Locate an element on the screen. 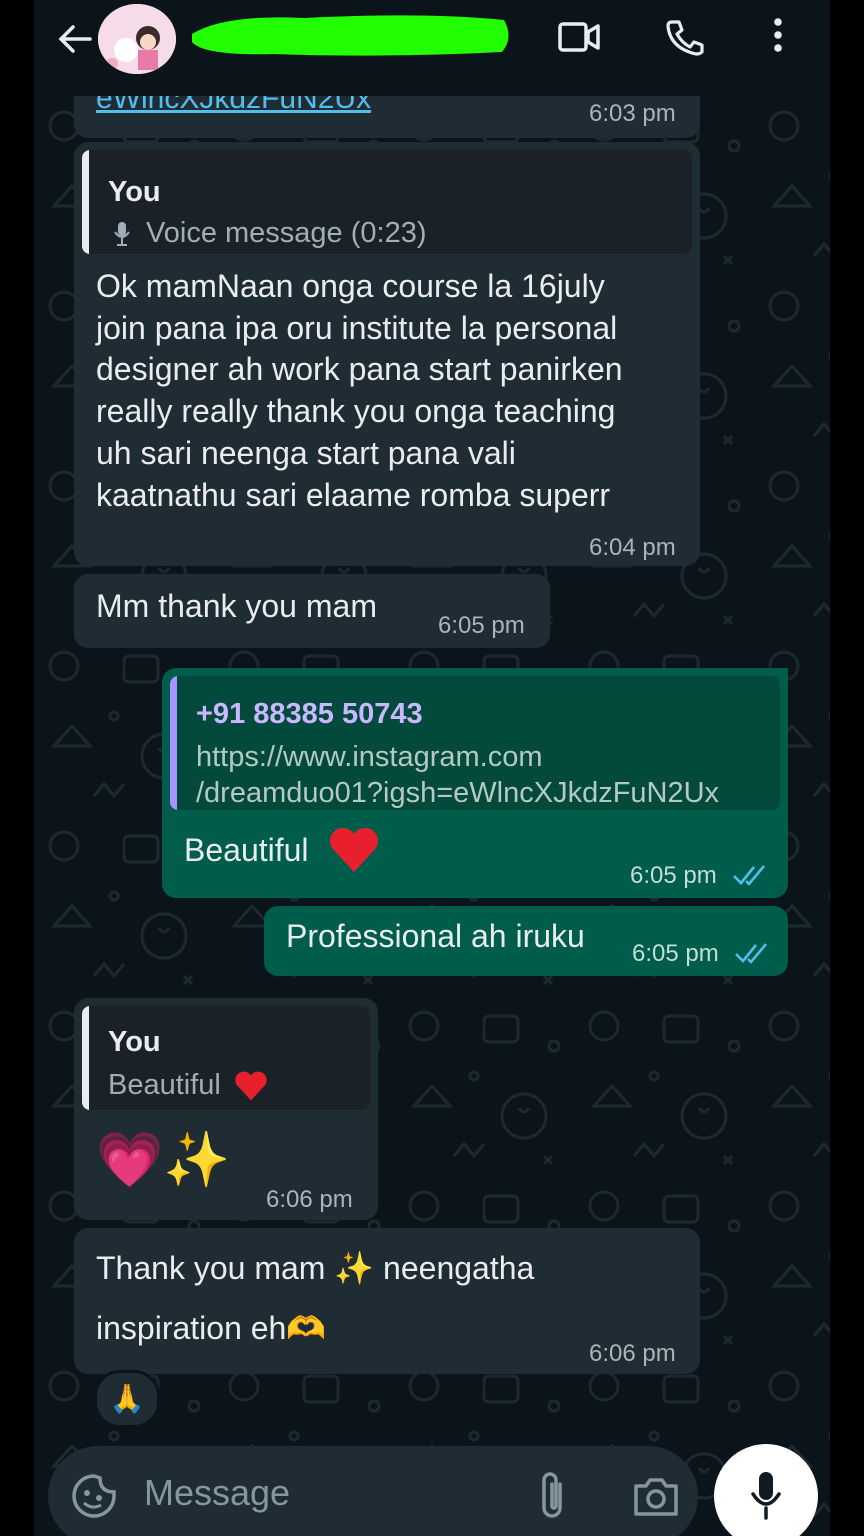 The width and height of the screenshot is (864, 1536). quote-link-line1: https://www.instagram.com is located at coordinates (369, 757).